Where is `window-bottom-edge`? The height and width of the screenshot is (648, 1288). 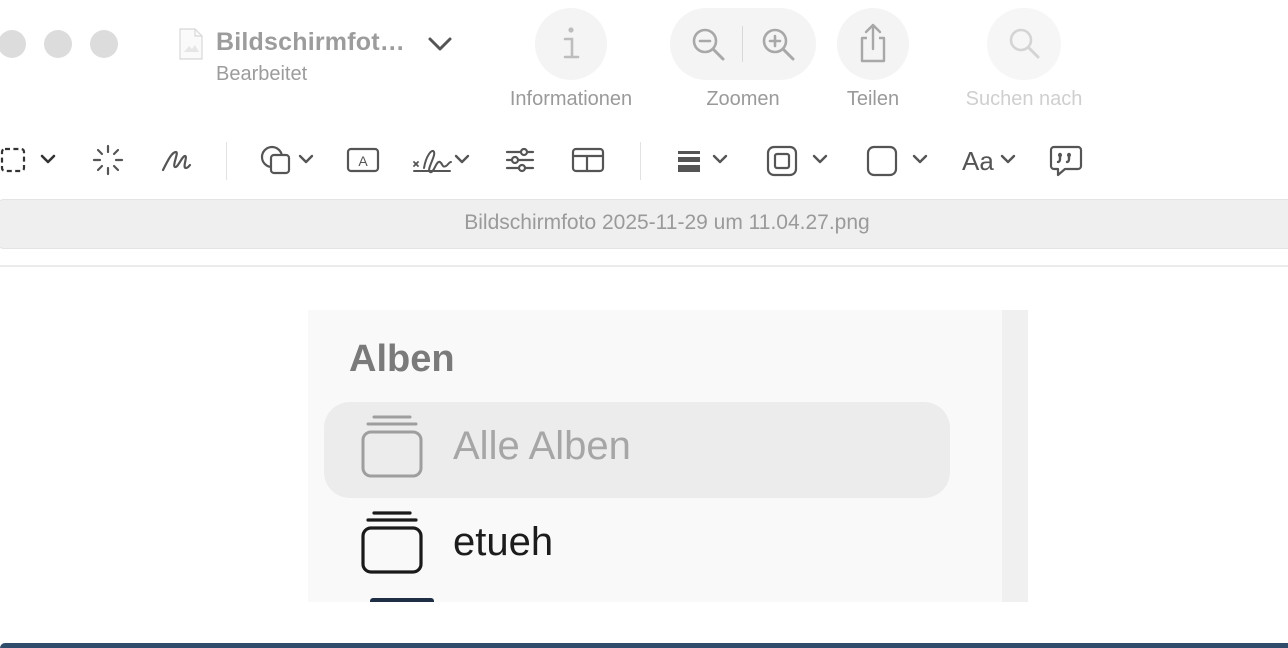
window-bottom-edge is located at coordinates (644, 645).